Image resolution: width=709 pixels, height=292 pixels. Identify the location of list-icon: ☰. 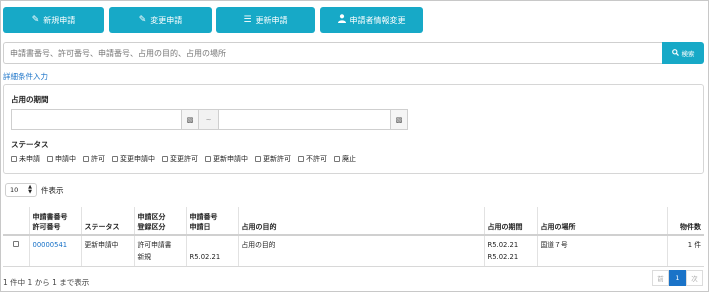
(247, 19).